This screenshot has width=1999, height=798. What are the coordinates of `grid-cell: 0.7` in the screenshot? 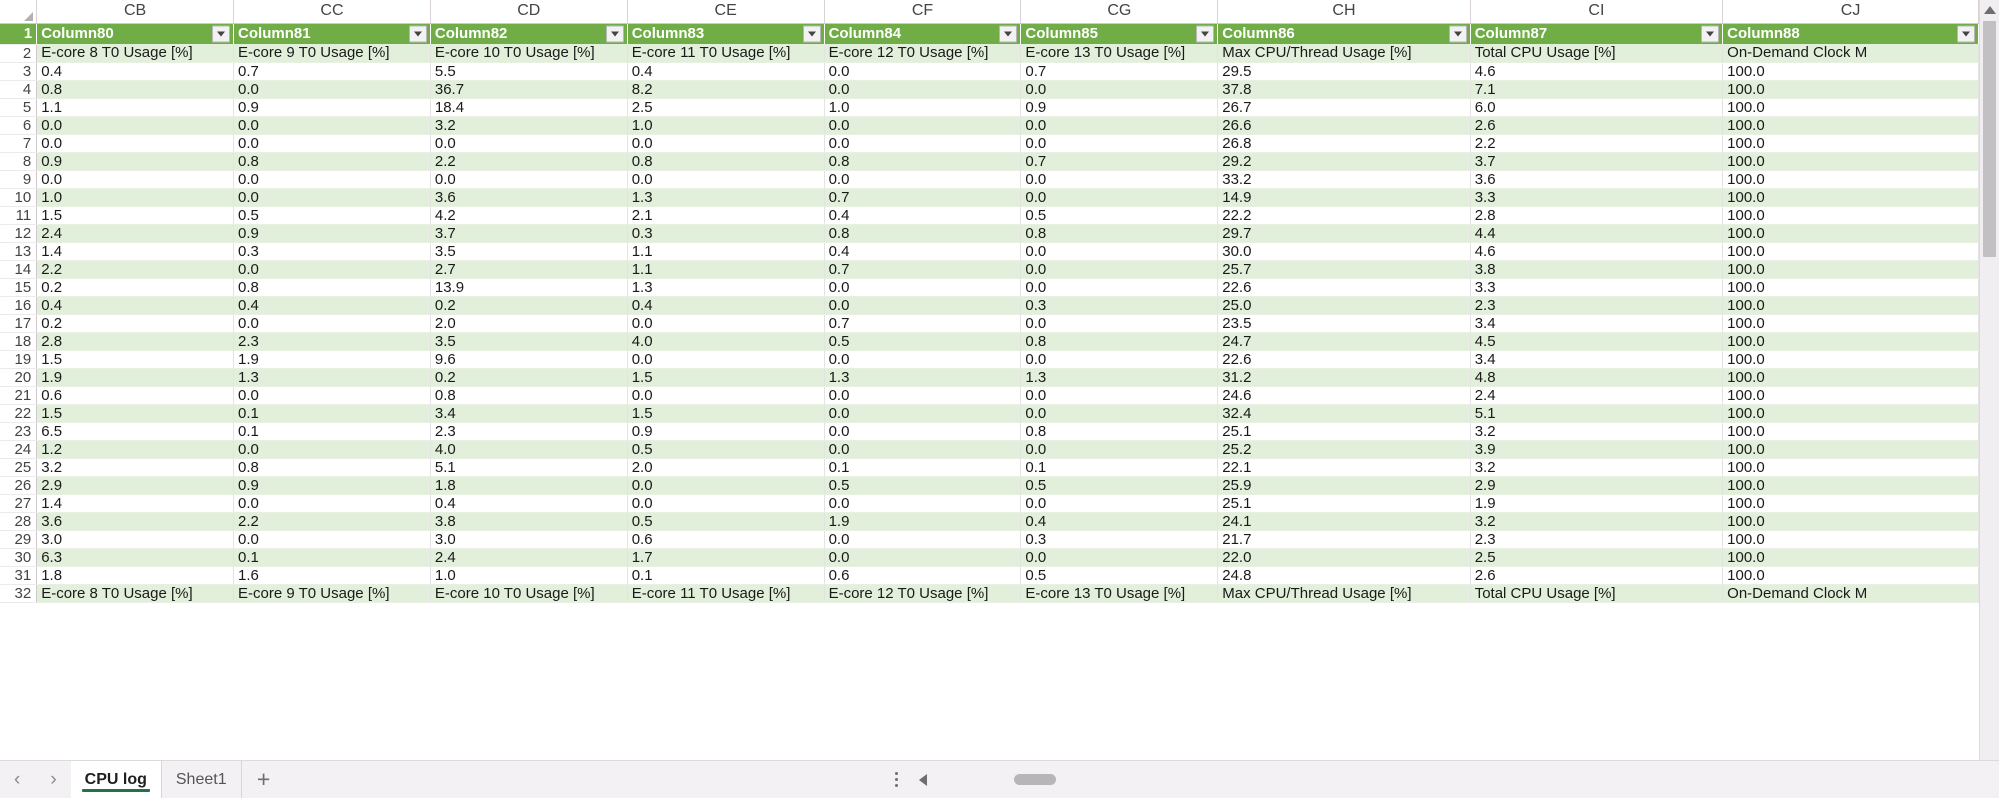 It's located at (332, 71).